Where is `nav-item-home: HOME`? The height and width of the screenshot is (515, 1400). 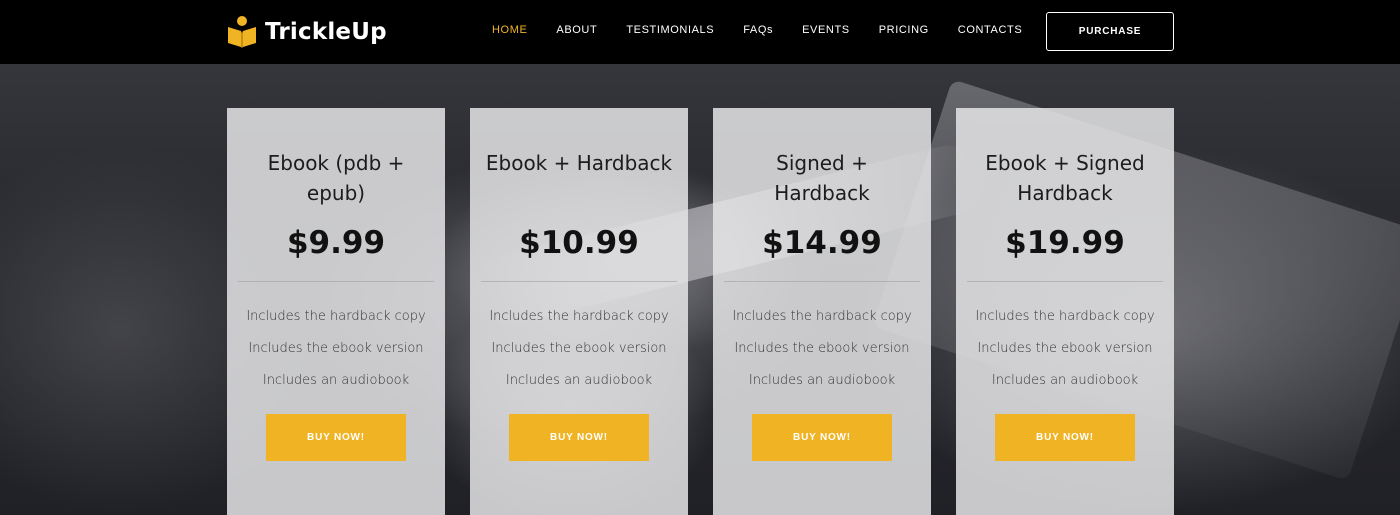
nav-item-home: HOME is located at coordinates (509, 30).